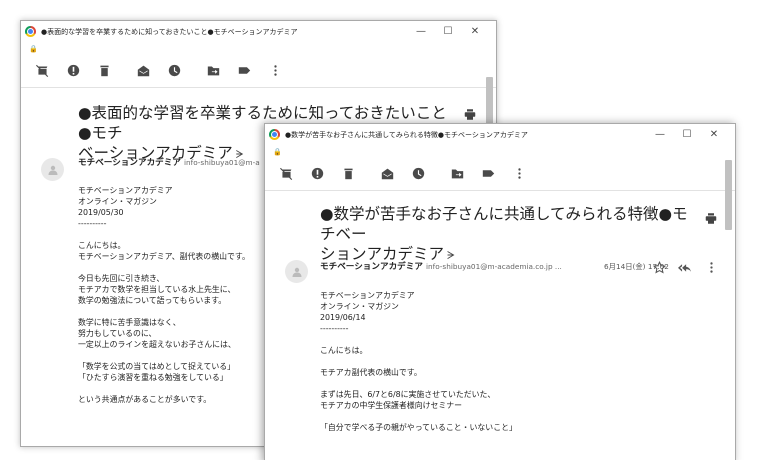 This screenshot has width=757, height=460. What do you see at coordinates (418, 427) in the screenshot?
I see `body-line: 「自分で学べる子の親がやっていること・いないこと」` at bounding box center [418, 427].